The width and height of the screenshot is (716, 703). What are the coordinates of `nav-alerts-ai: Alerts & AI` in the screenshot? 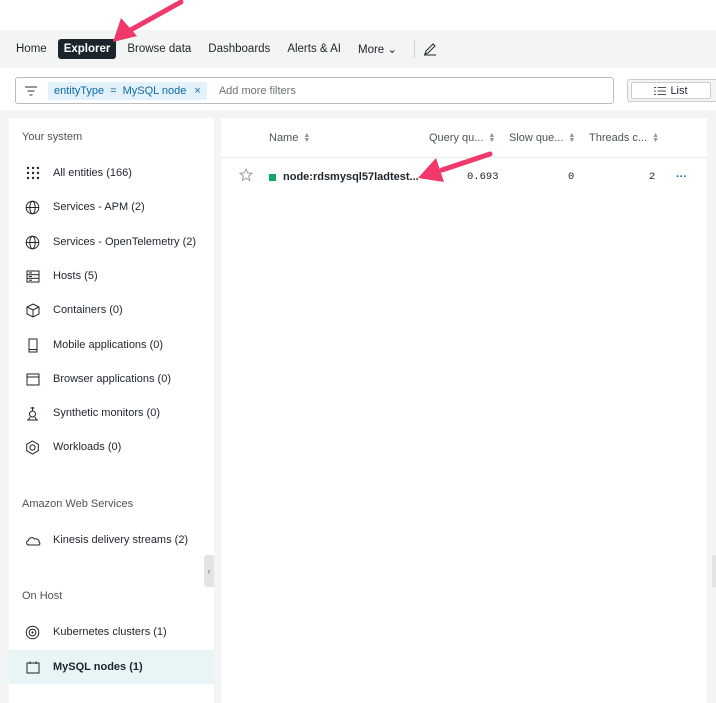 It's located at (314, 49).